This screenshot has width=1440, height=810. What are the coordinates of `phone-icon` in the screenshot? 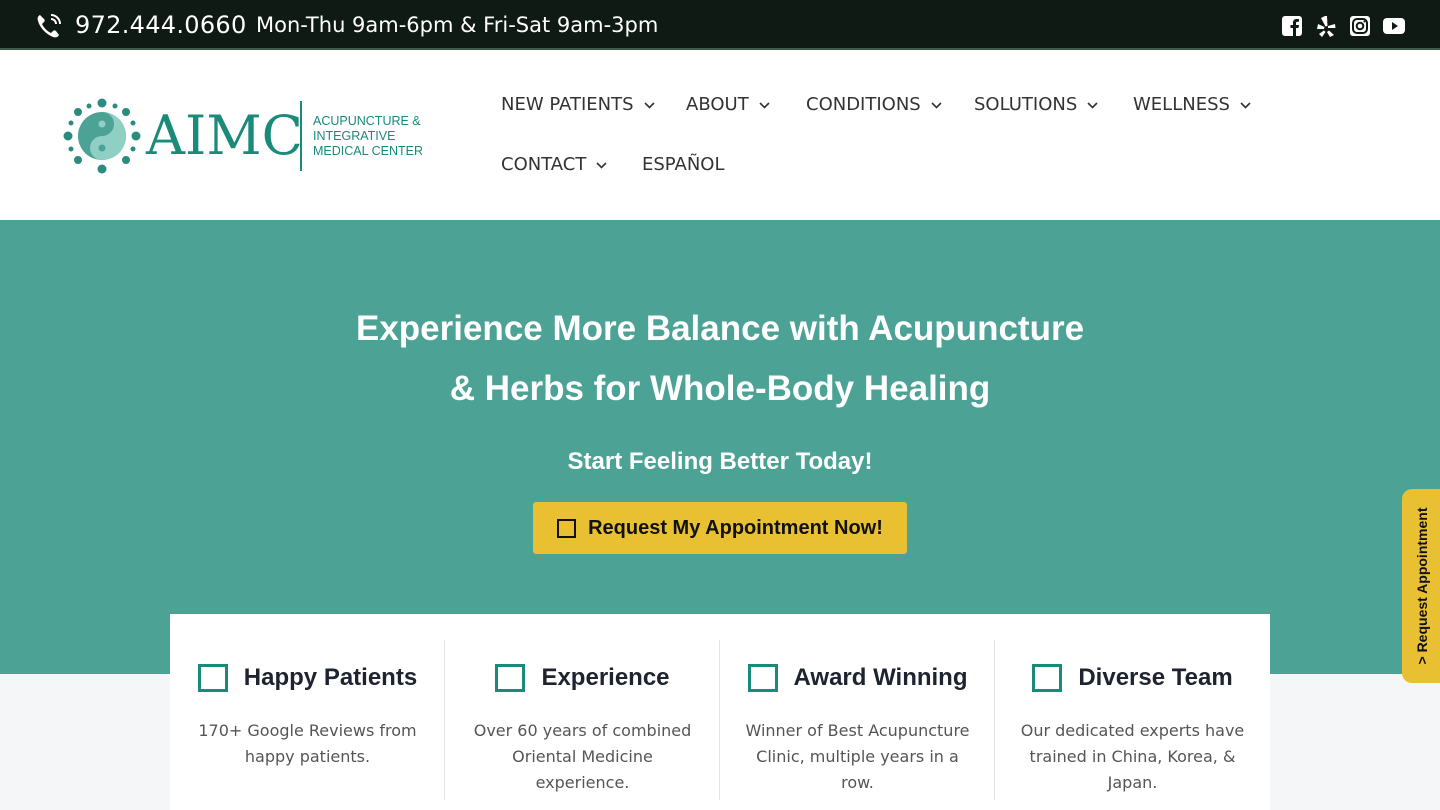 It's located at (49, 26).